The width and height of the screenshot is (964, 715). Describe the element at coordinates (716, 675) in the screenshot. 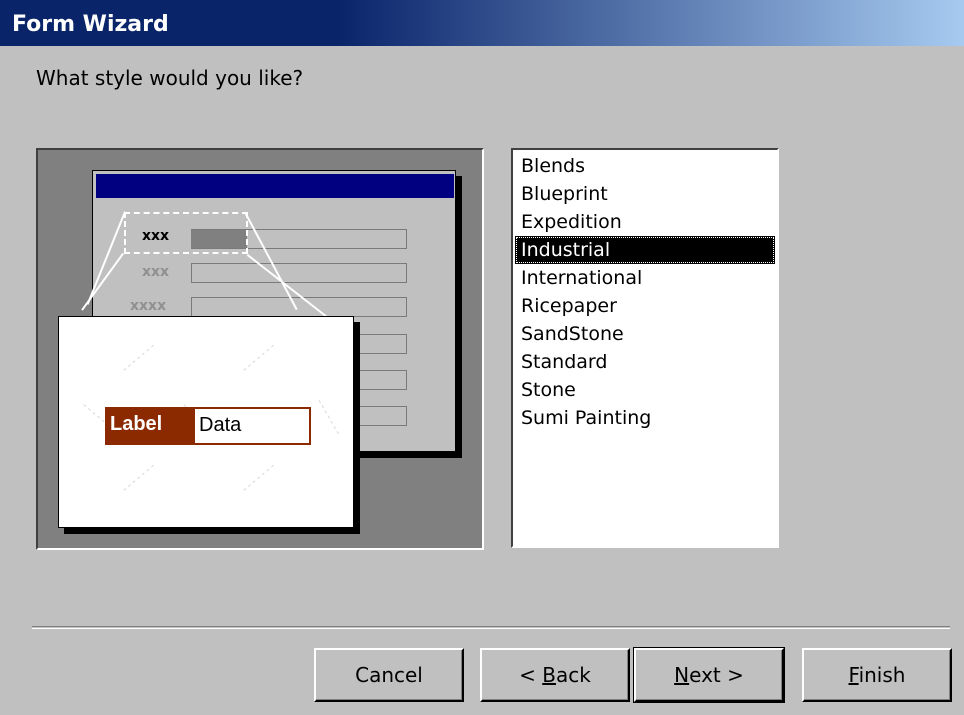

I see `next-button-label: ext >` at that location.